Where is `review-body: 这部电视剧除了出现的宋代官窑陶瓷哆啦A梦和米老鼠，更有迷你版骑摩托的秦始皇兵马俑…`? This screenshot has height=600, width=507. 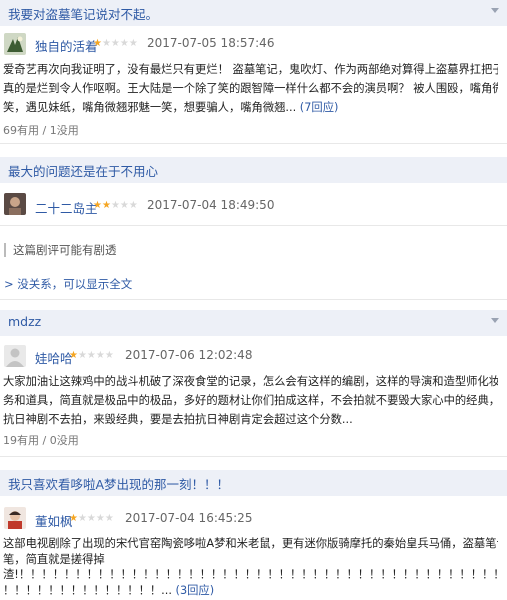 review-body: 这部电视剧除了出现的宋代官窑陶瓷哆啦A梦和米老鼠，更有迷你版骑摩托的秦始皇兵马俑… is located at coordinates (250, 567).